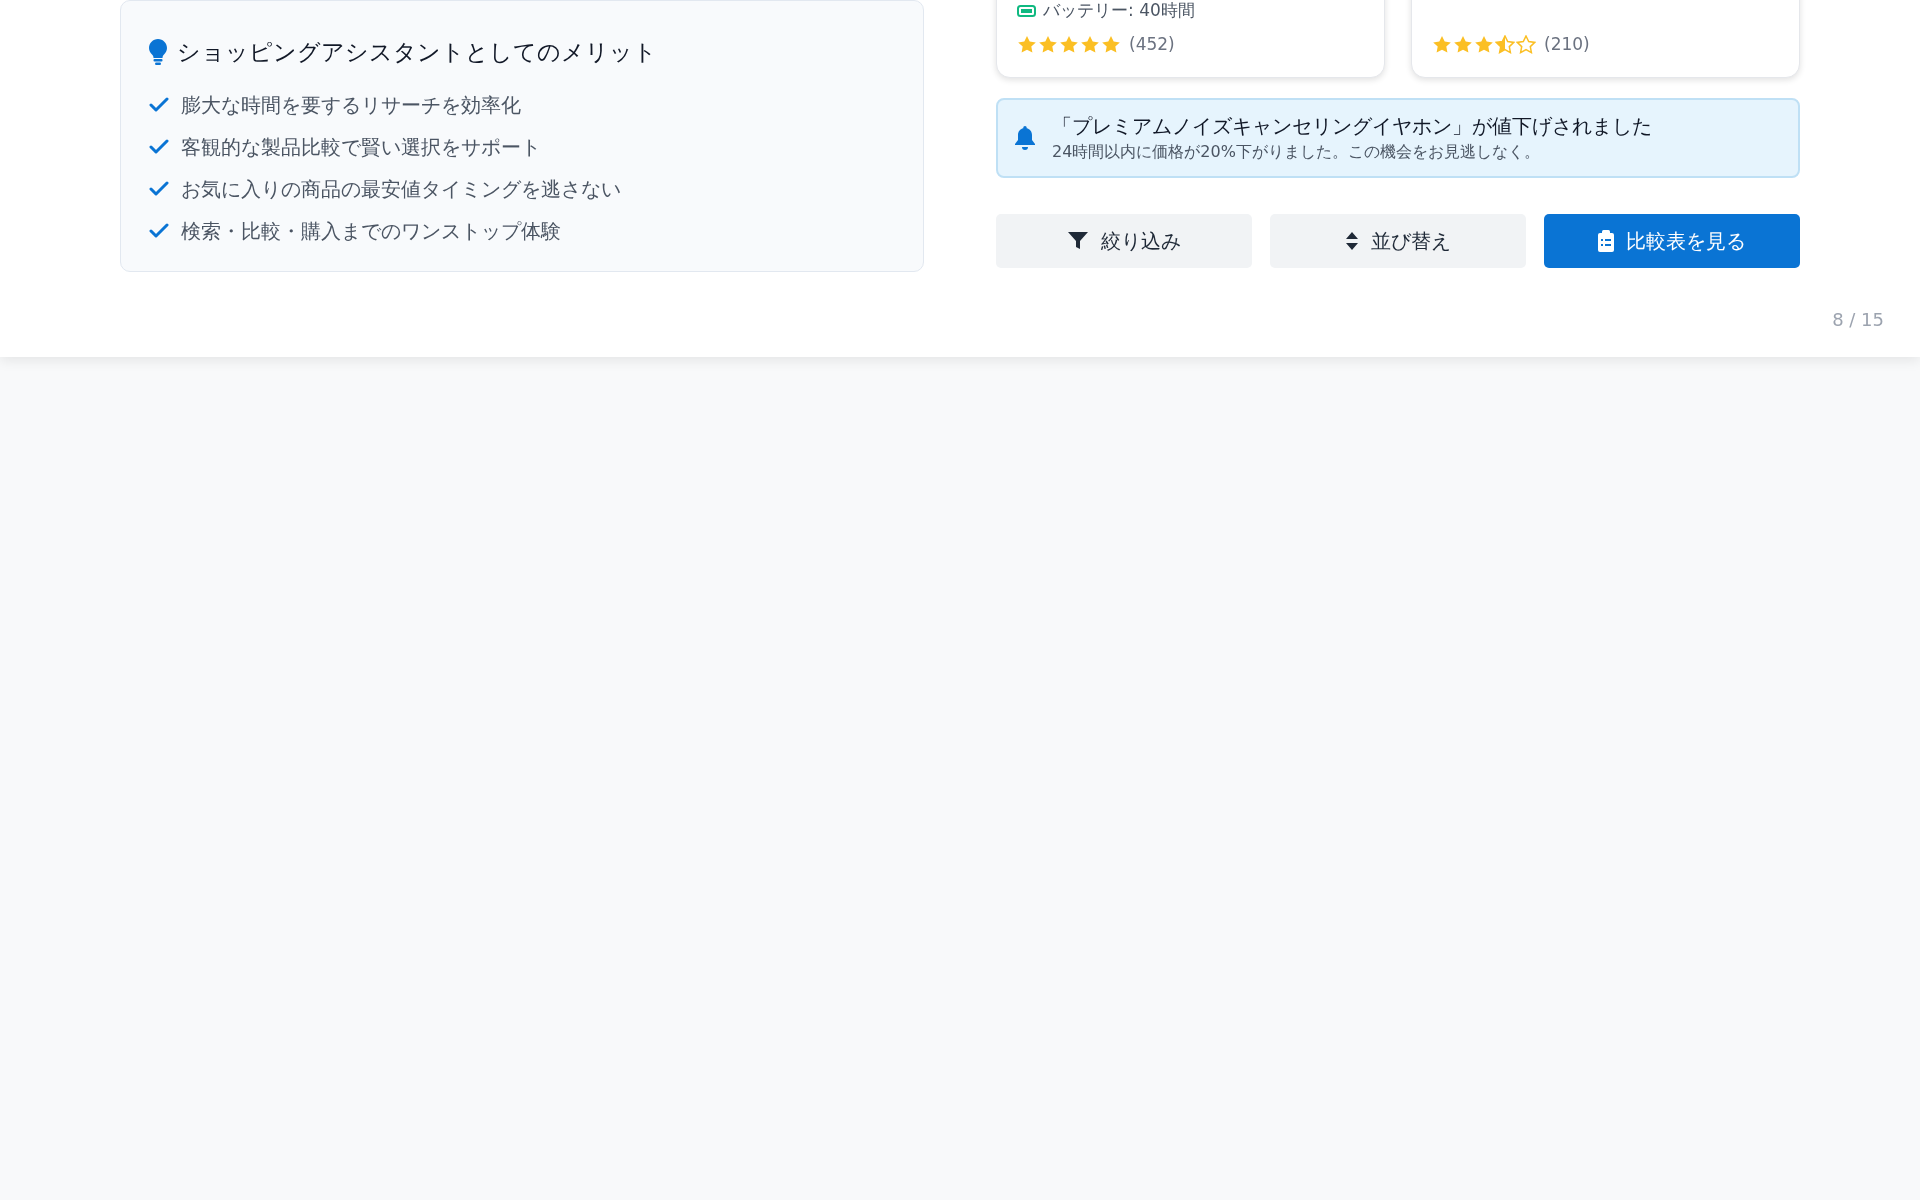 The image size is (1920, 1200). I want to click on filter-icon, so click(1078, 241).